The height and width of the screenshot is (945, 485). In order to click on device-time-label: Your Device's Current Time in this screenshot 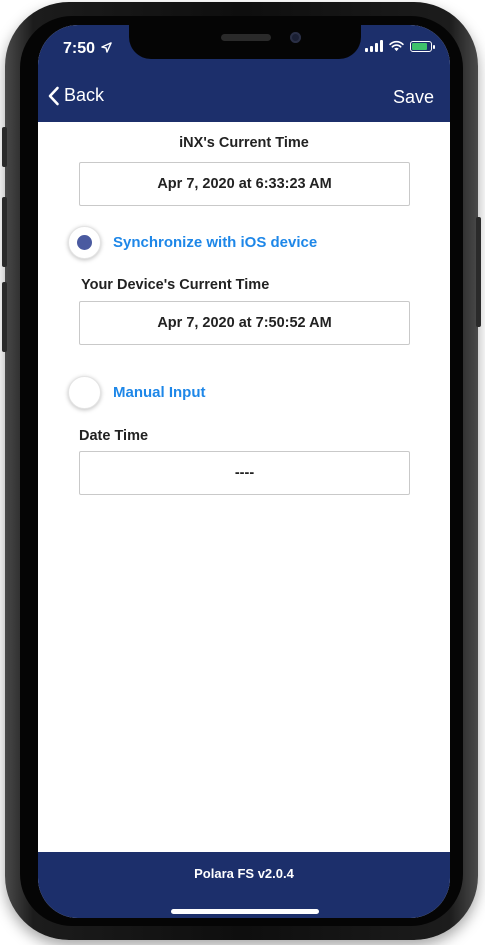, I will do `click(175, 285)`.